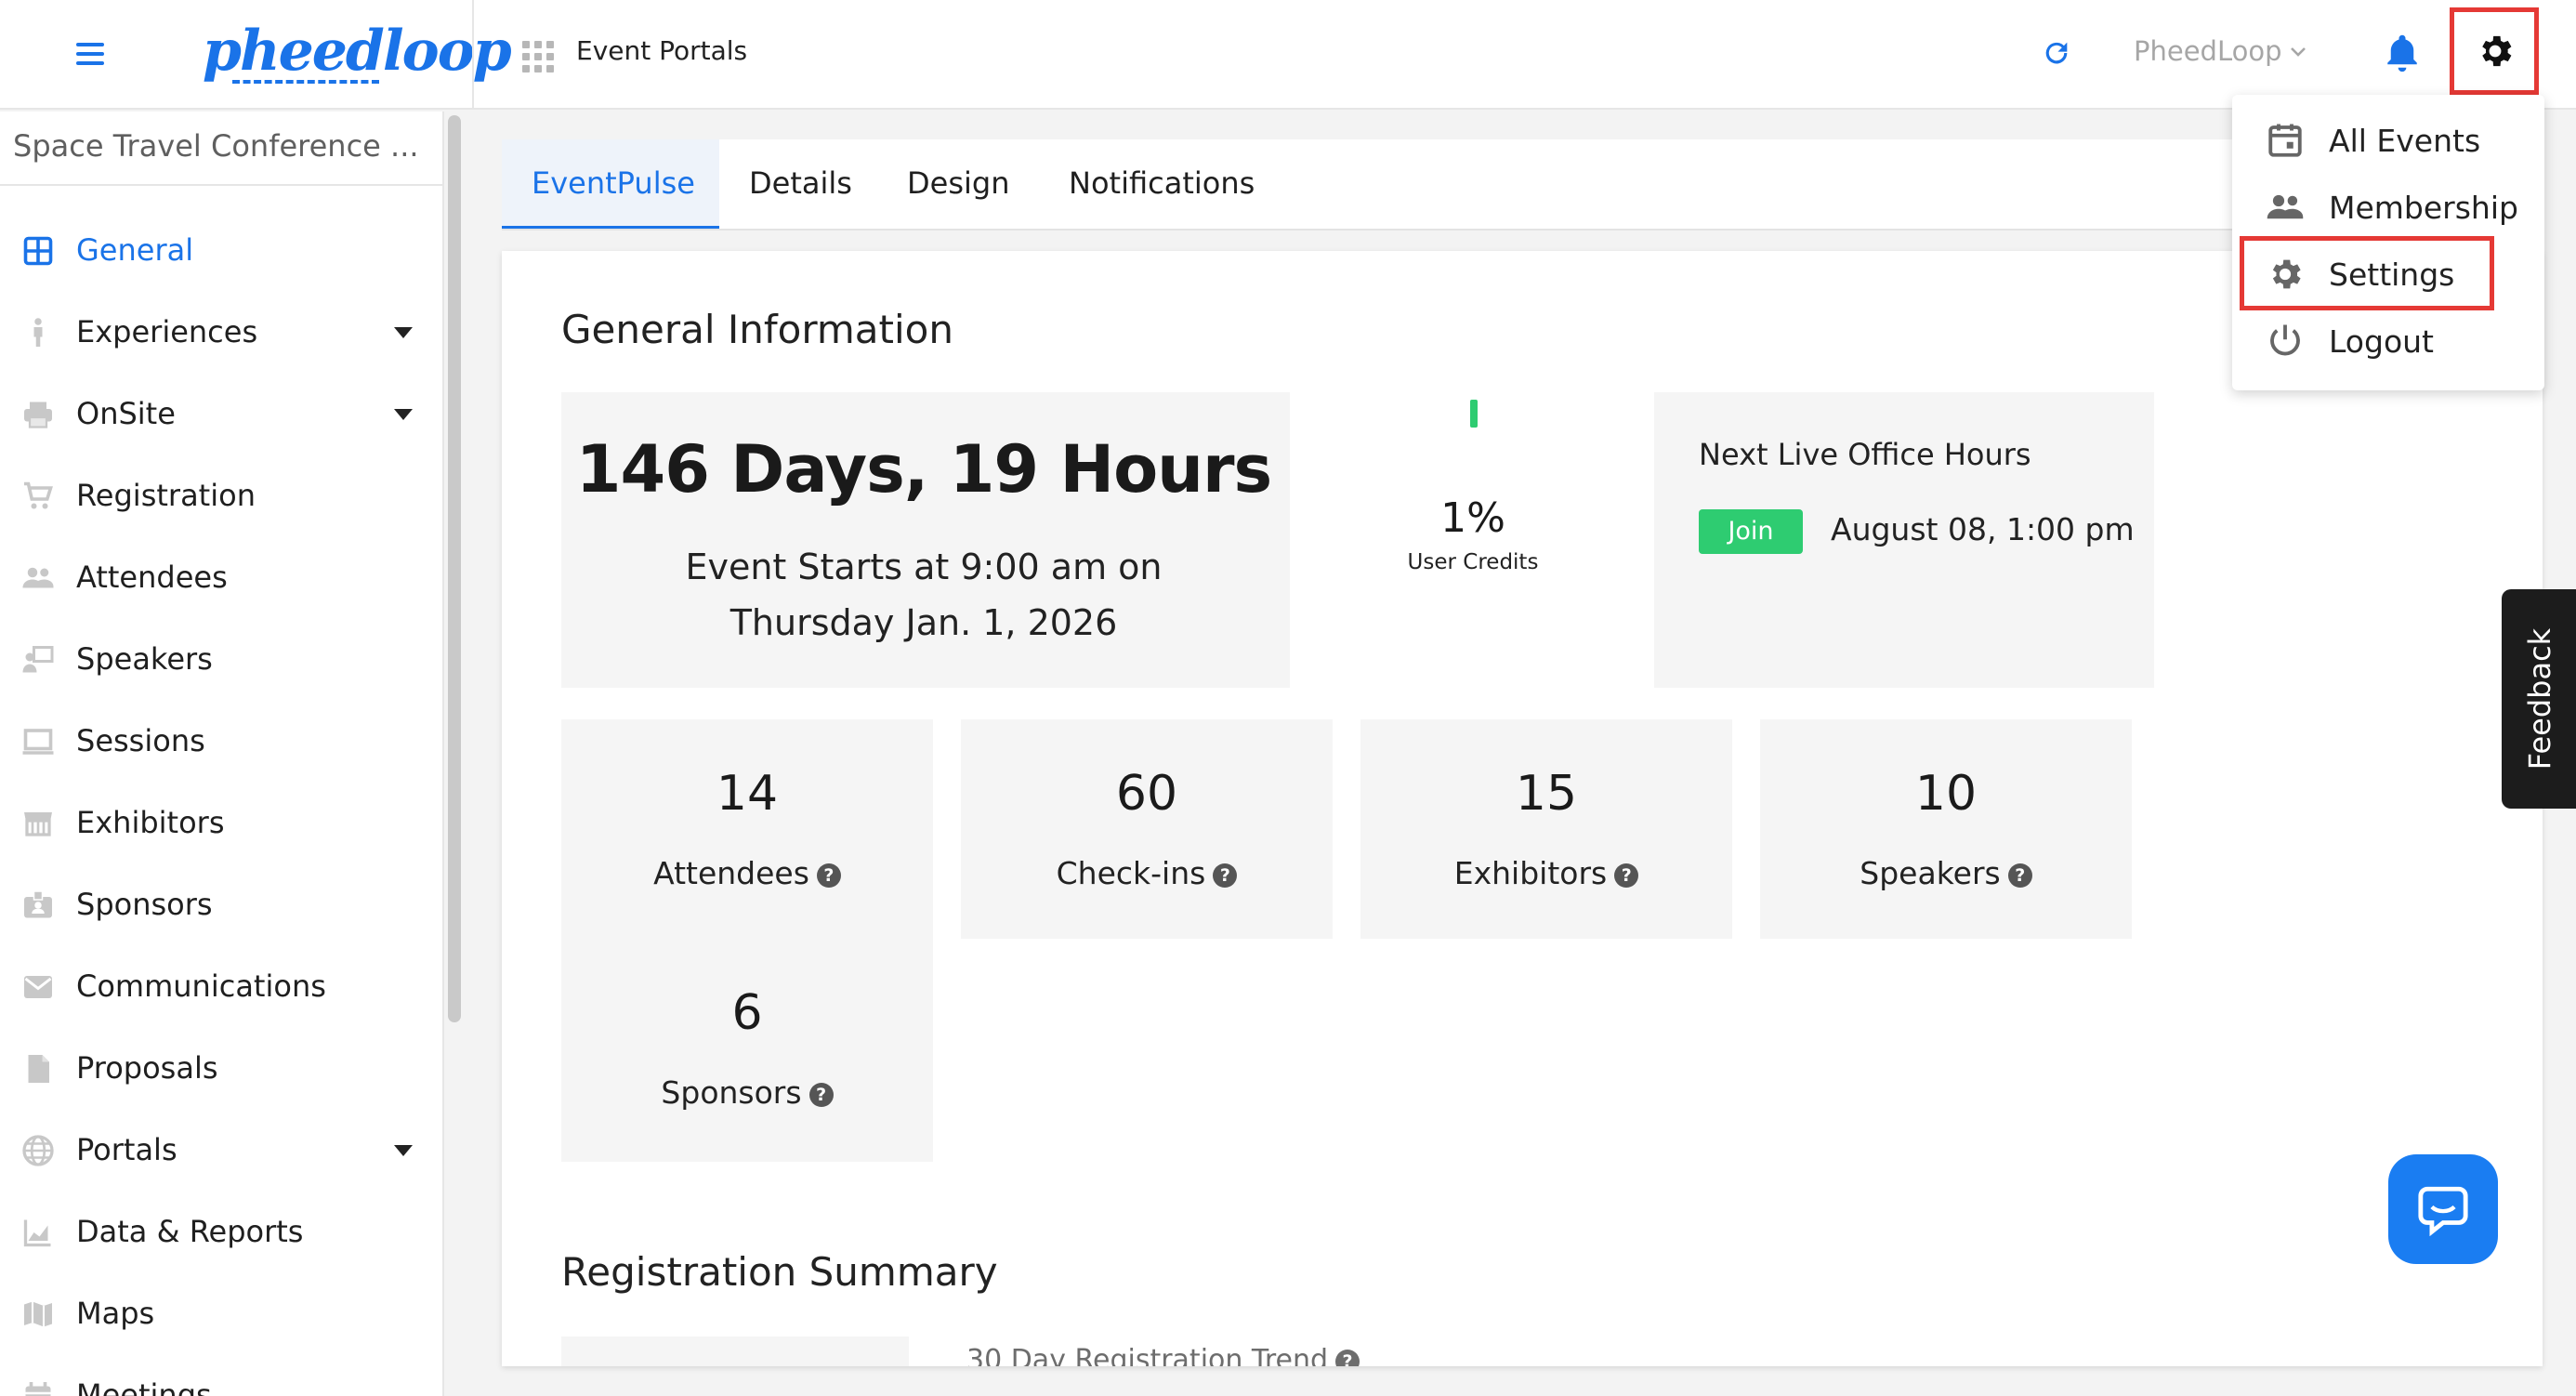 This screenshot has width=2576, height=1396. Describe the element at coordinates (126, 1149) in the screenshot. I see `sidebar-item-label: Portals` at that location.